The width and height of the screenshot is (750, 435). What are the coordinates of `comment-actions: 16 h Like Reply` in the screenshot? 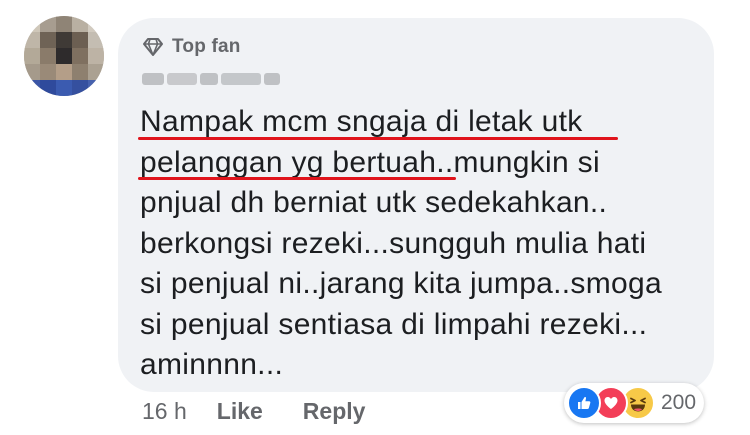 It's located at (273, 411).